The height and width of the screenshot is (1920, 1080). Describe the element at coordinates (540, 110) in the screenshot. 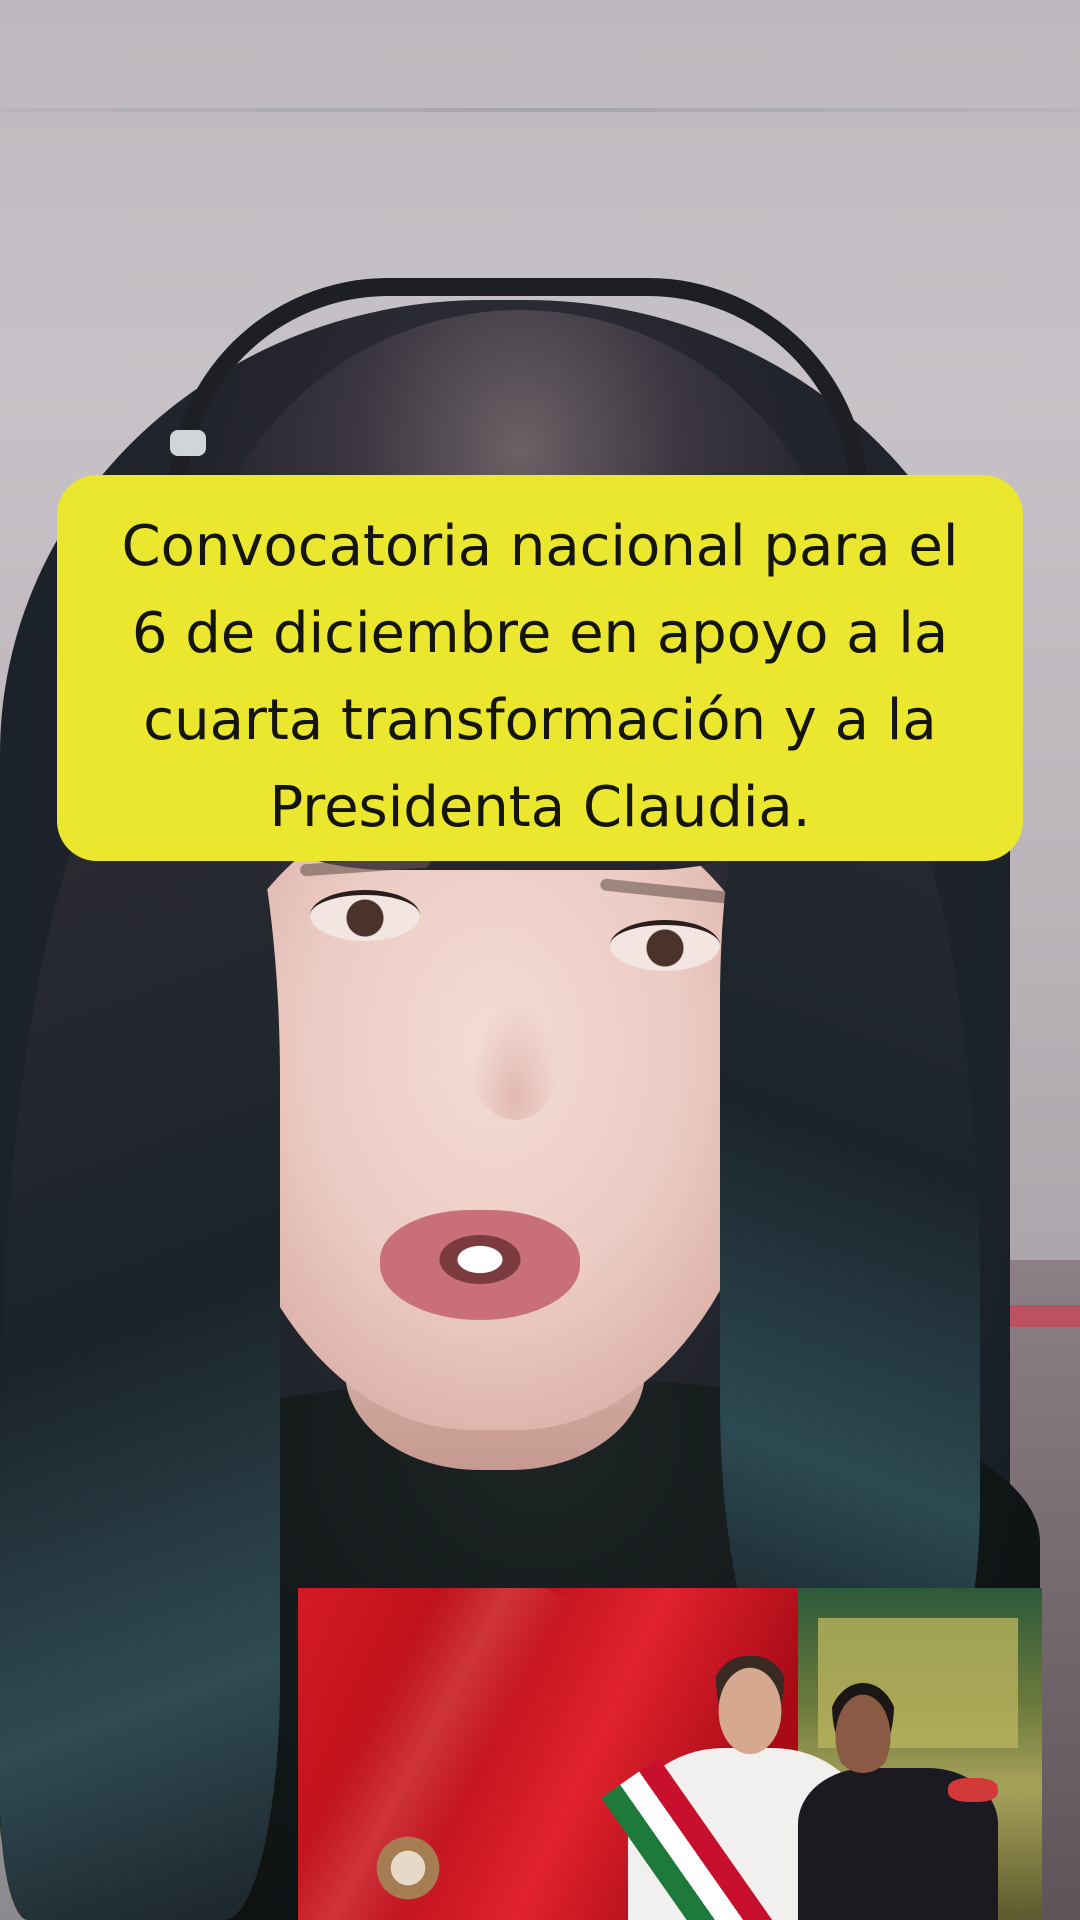

I see `ceiling-line` at that location.